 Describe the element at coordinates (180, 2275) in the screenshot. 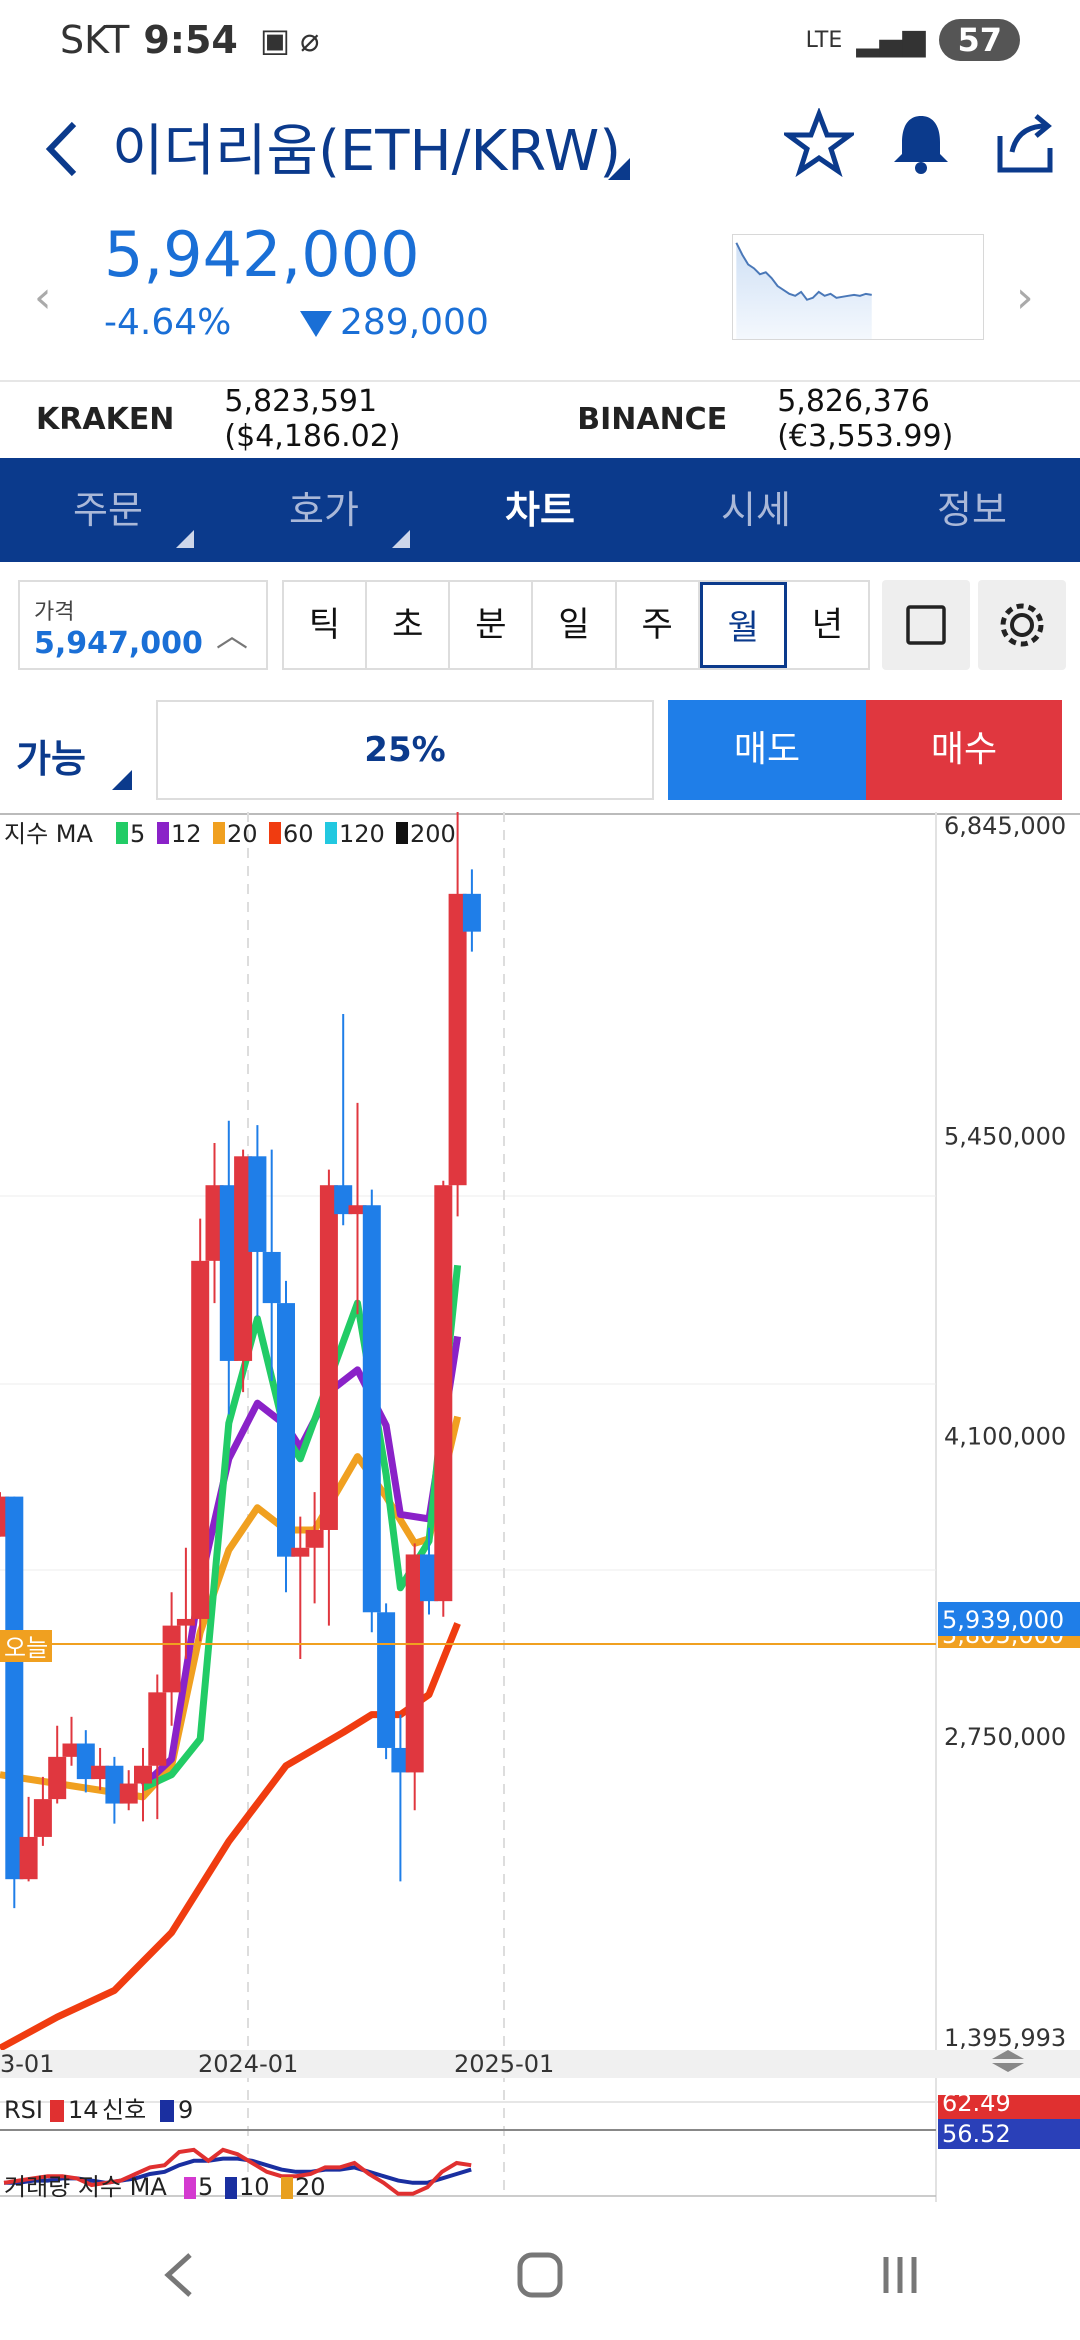

I see `nav-back-icon` at that location.